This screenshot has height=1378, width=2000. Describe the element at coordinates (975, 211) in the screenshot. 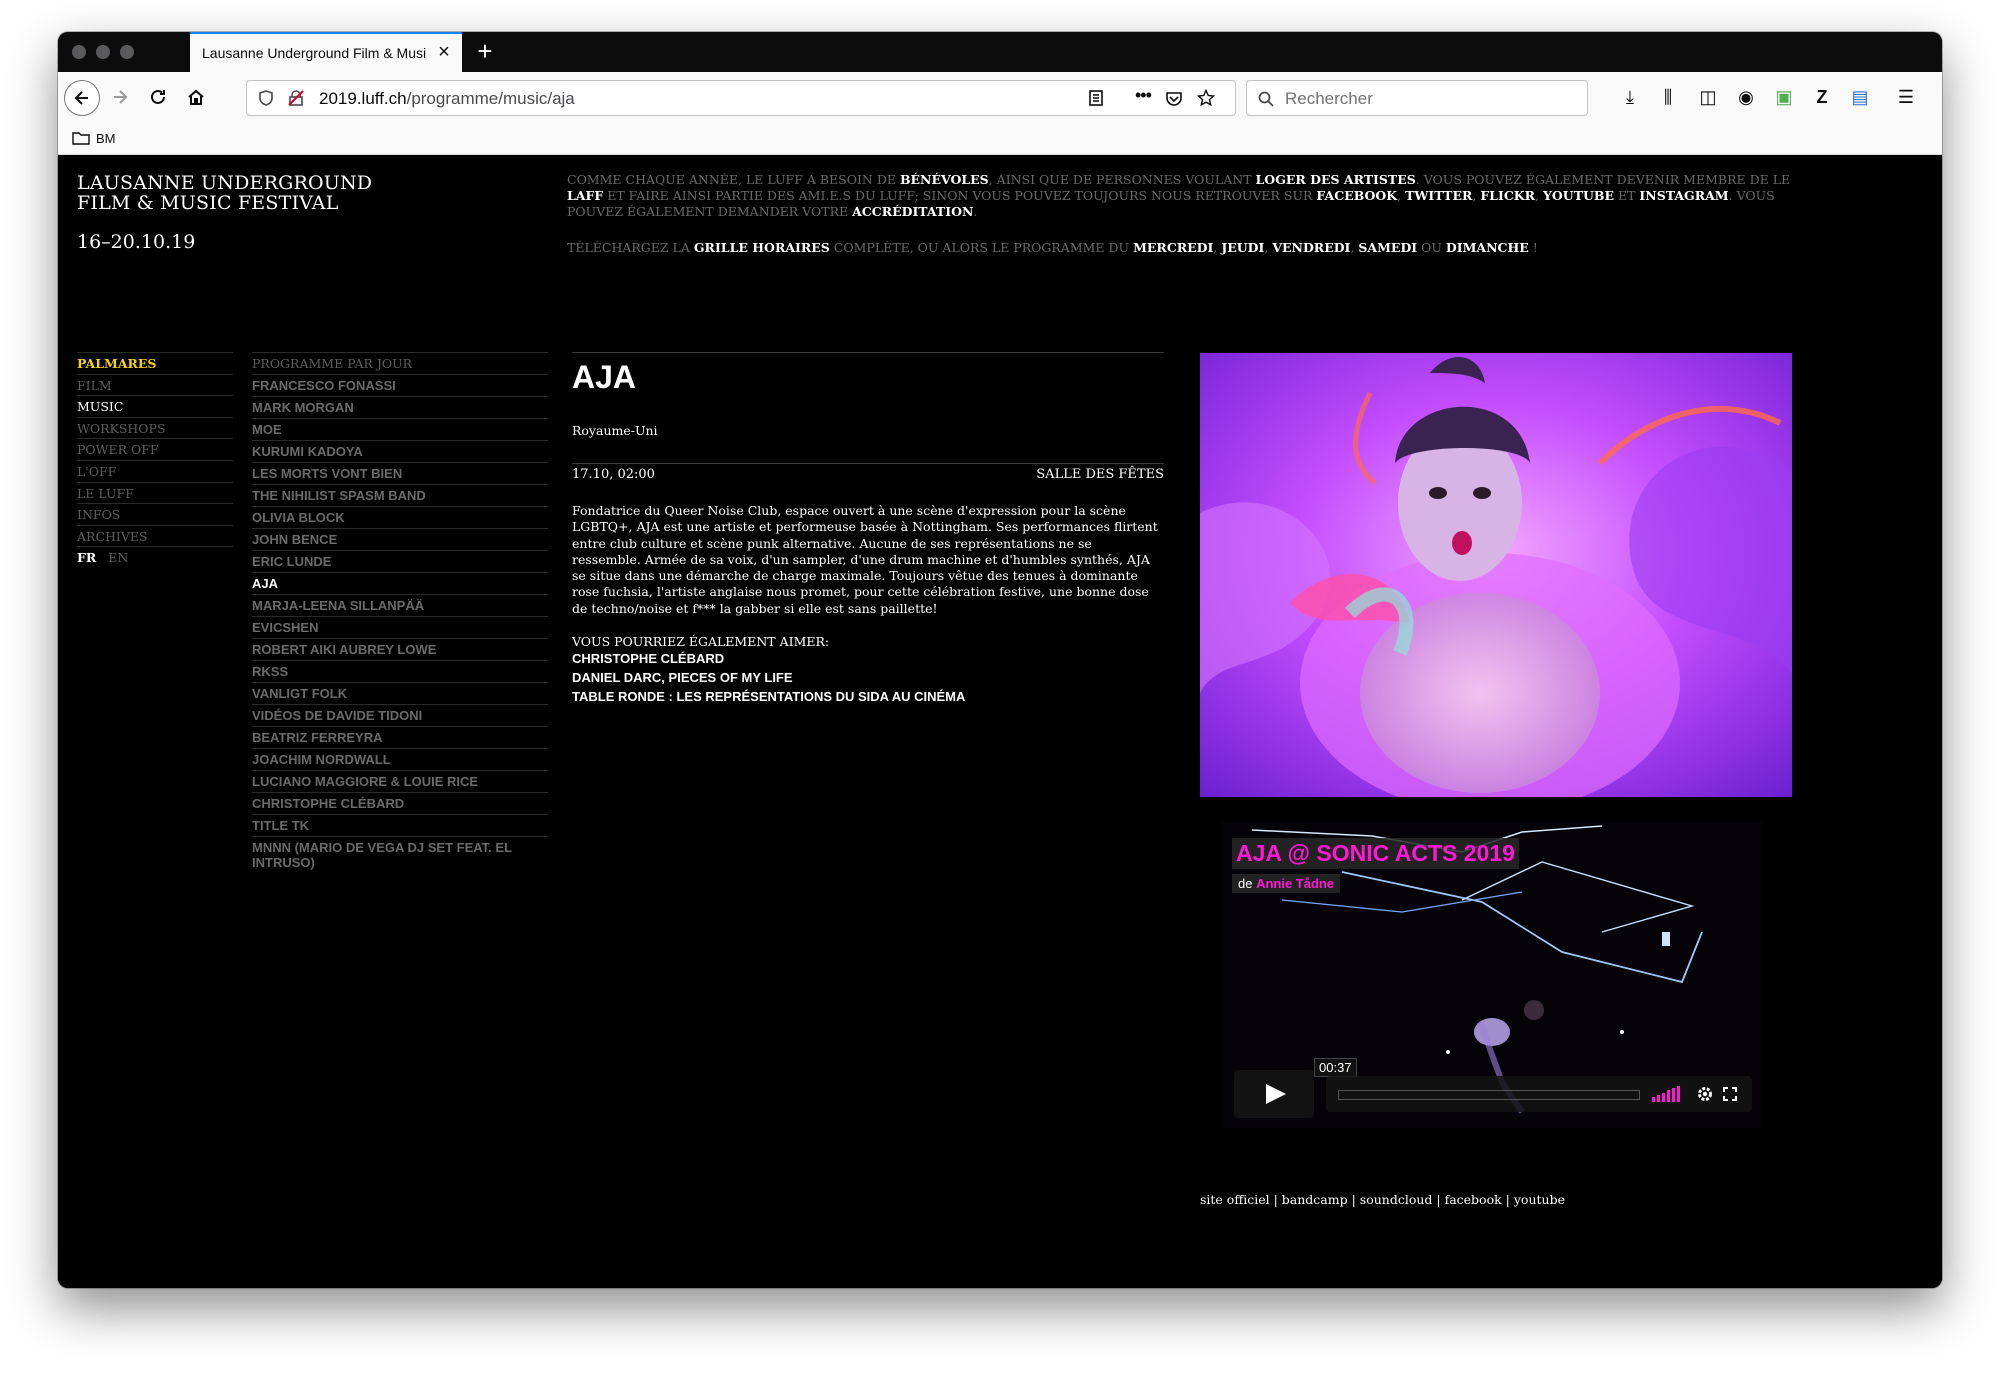

I see `notice-text-segment: .` at that location.